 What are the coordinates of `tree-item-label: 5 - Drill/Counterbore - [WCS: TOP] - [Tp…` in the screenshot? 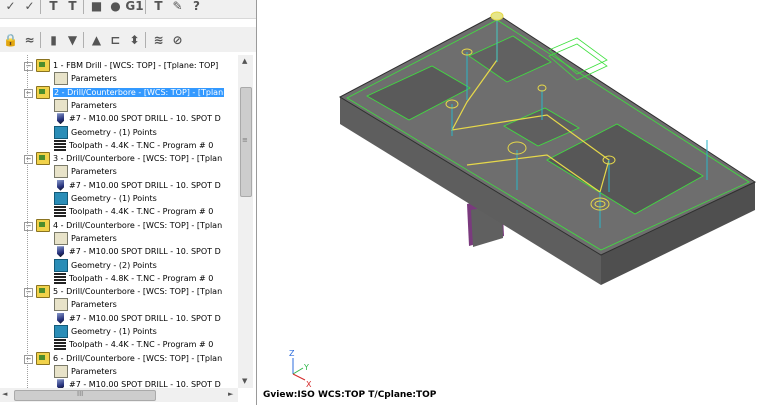 It's located at (138, 292).